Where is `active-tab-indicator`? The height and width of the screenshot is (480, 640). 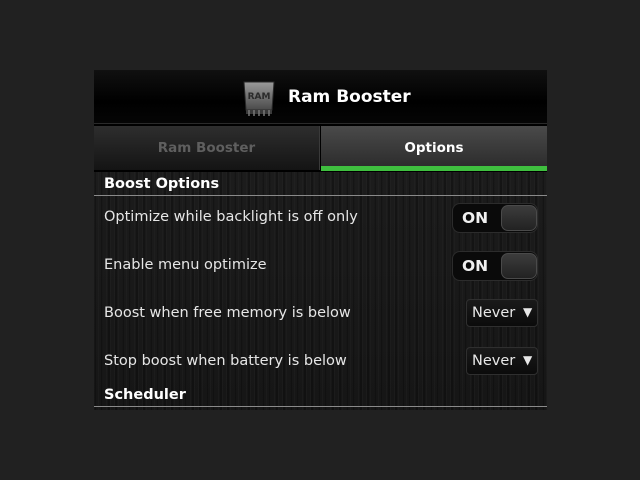 active-tab-indicator is located at coordinates (434, 168).